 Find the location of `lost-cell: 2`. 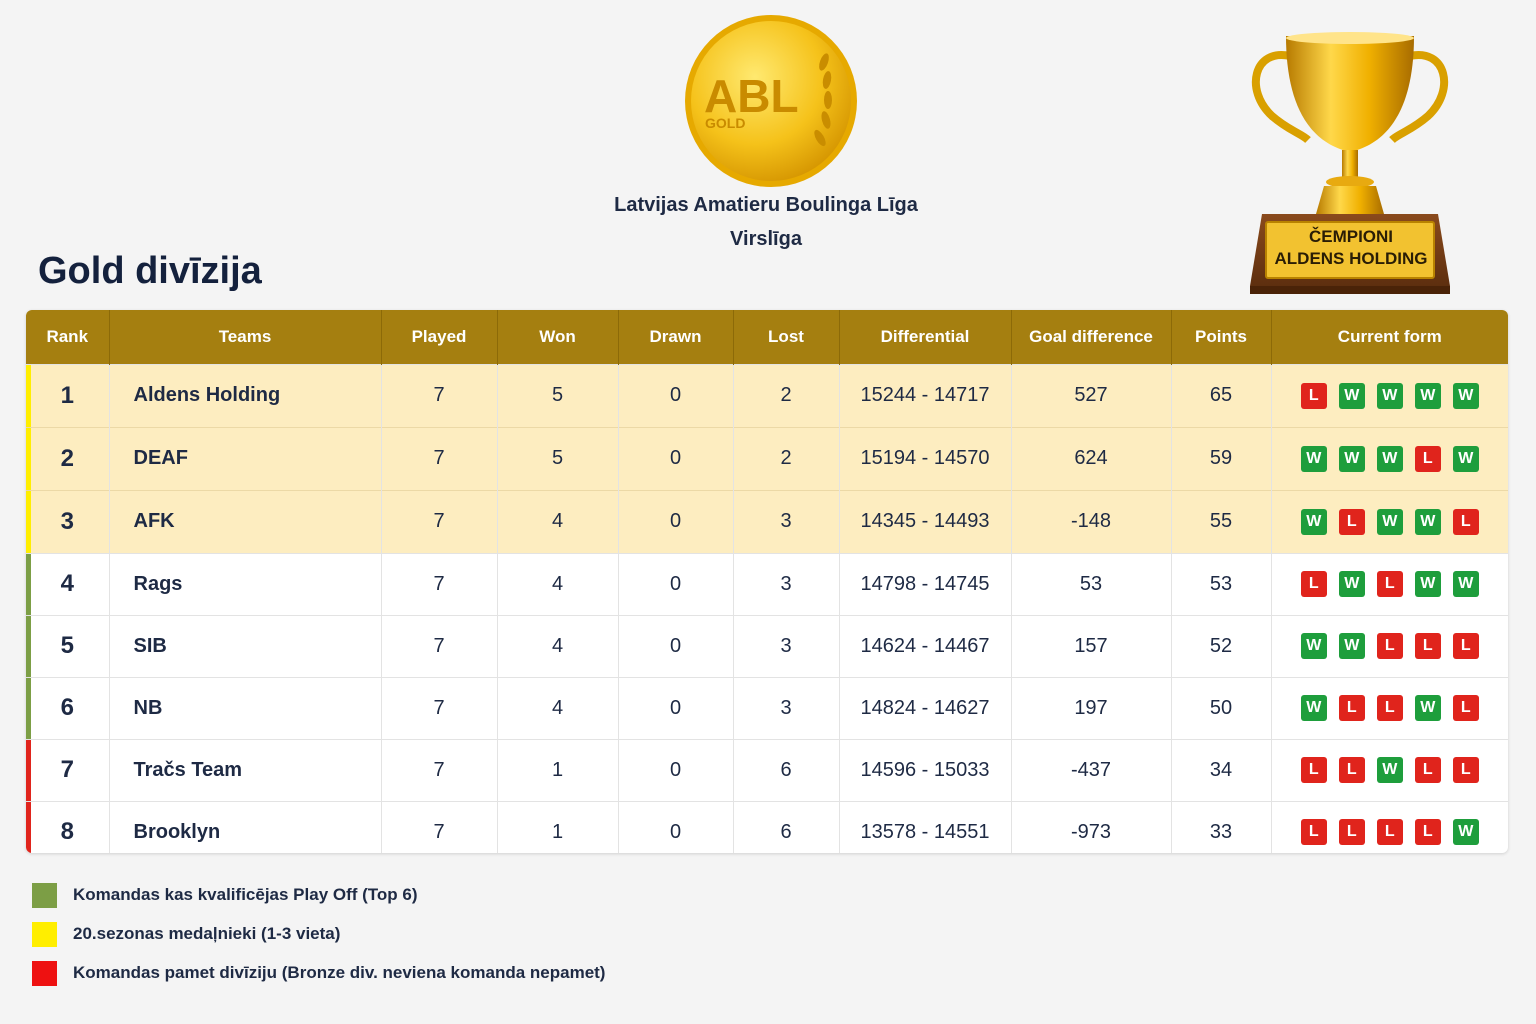

lost-cell: 2 is located at coordinates (786, 458).